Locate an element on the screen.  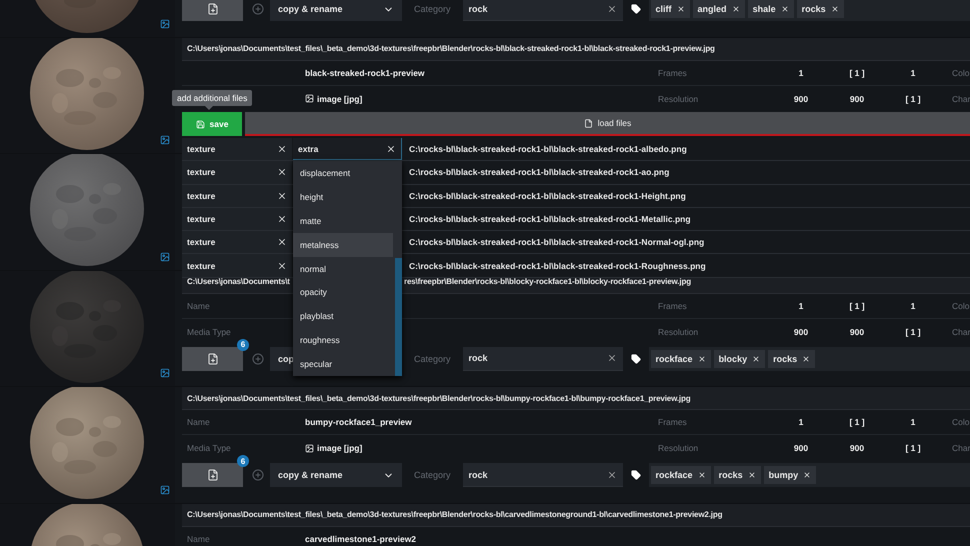
file-path: C:\rocks-bl\black-streaked-rock1-bl\black-streaked-rock1-Metallic.png is located at coordinates (549, 219).